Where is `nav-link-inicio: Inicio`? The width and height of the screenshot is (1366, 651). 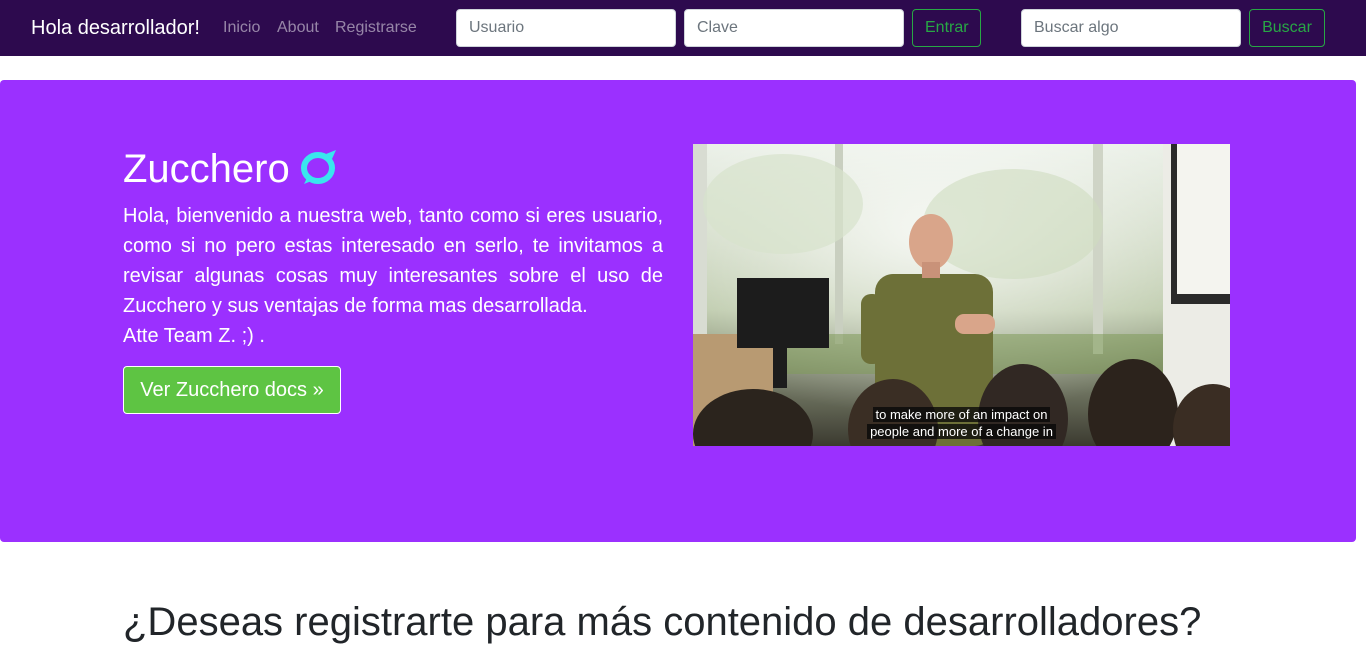
nav-link-inicio: Inicio is located at coordinates (241, 28).